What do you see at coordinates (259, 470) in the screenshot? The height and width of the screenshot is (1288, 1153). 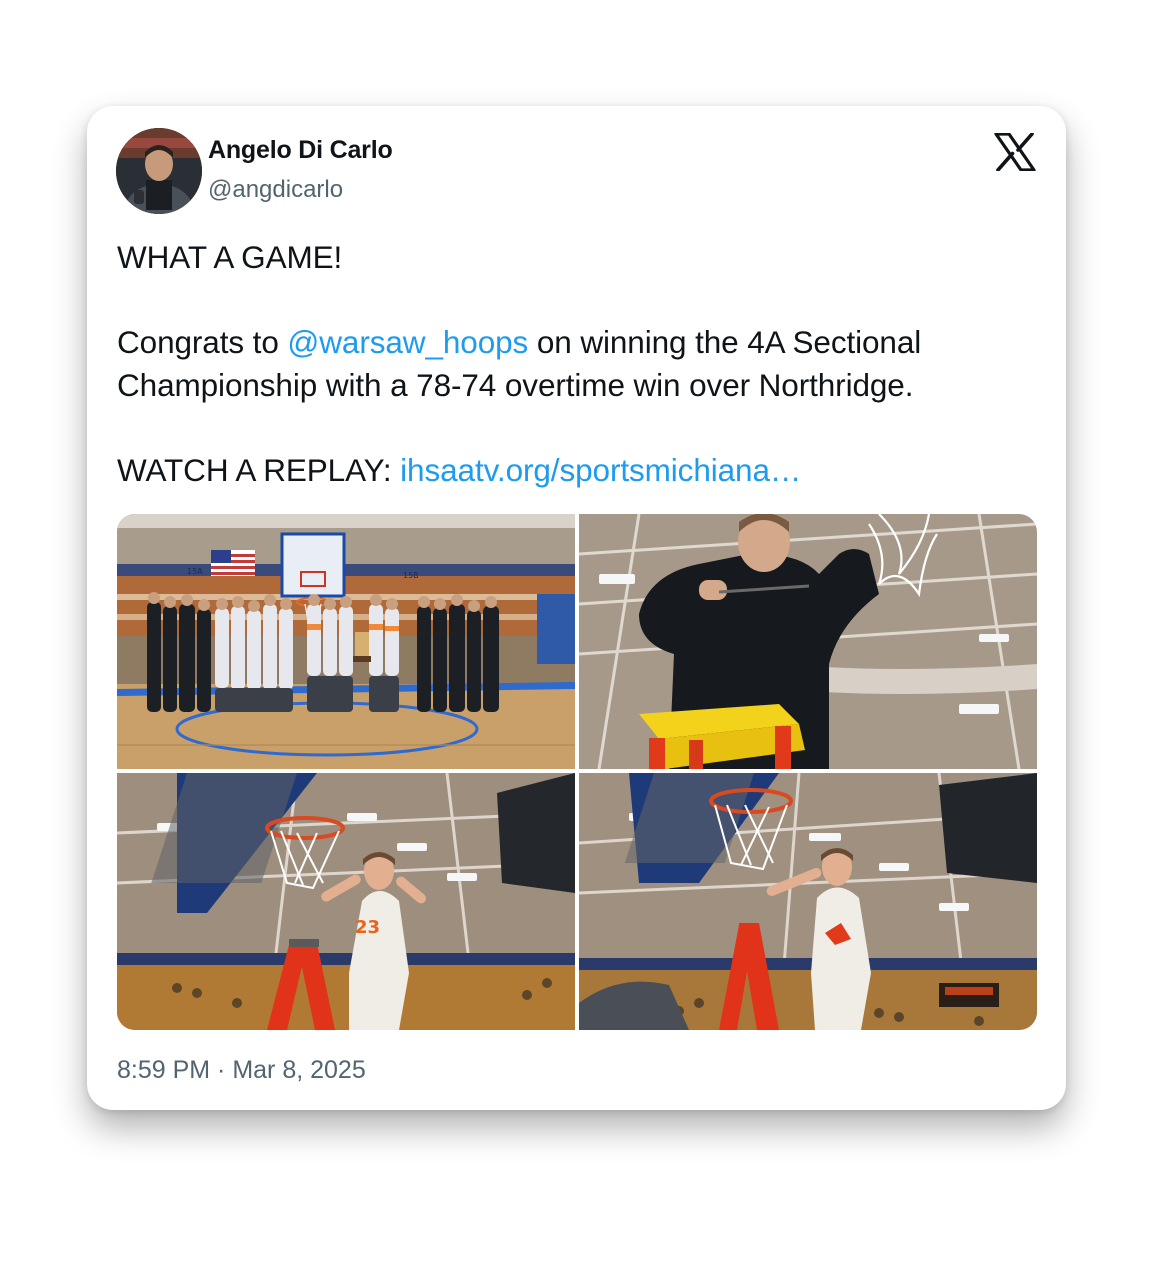 I see `replay-prefix: WATCH A REPLAY:` at bounding box center [259, 470].